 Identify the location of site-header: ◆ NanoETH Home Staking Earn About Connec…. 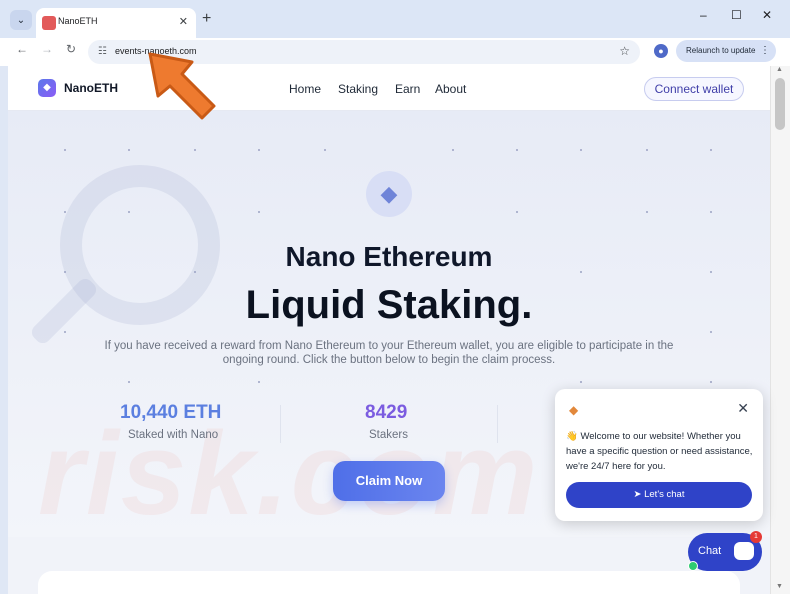
(389, 88).